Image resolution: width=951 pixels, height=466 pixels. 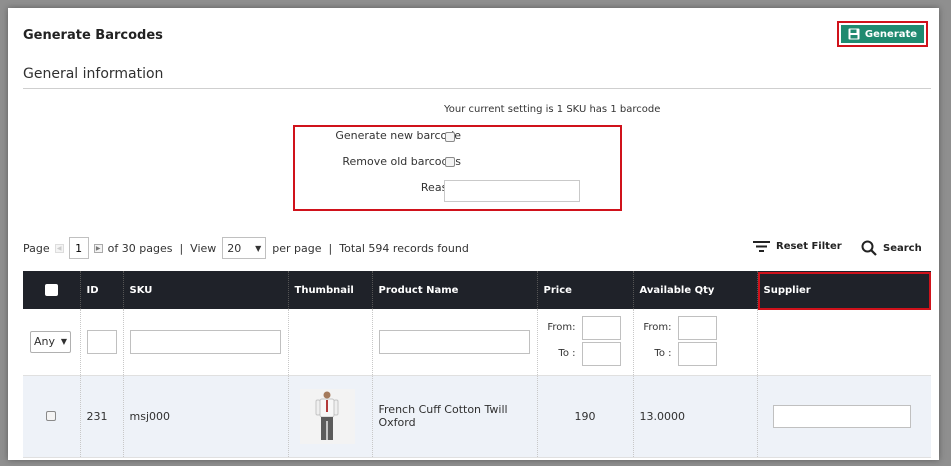 I want to click on supplier-input, so click(x=841, y=416).